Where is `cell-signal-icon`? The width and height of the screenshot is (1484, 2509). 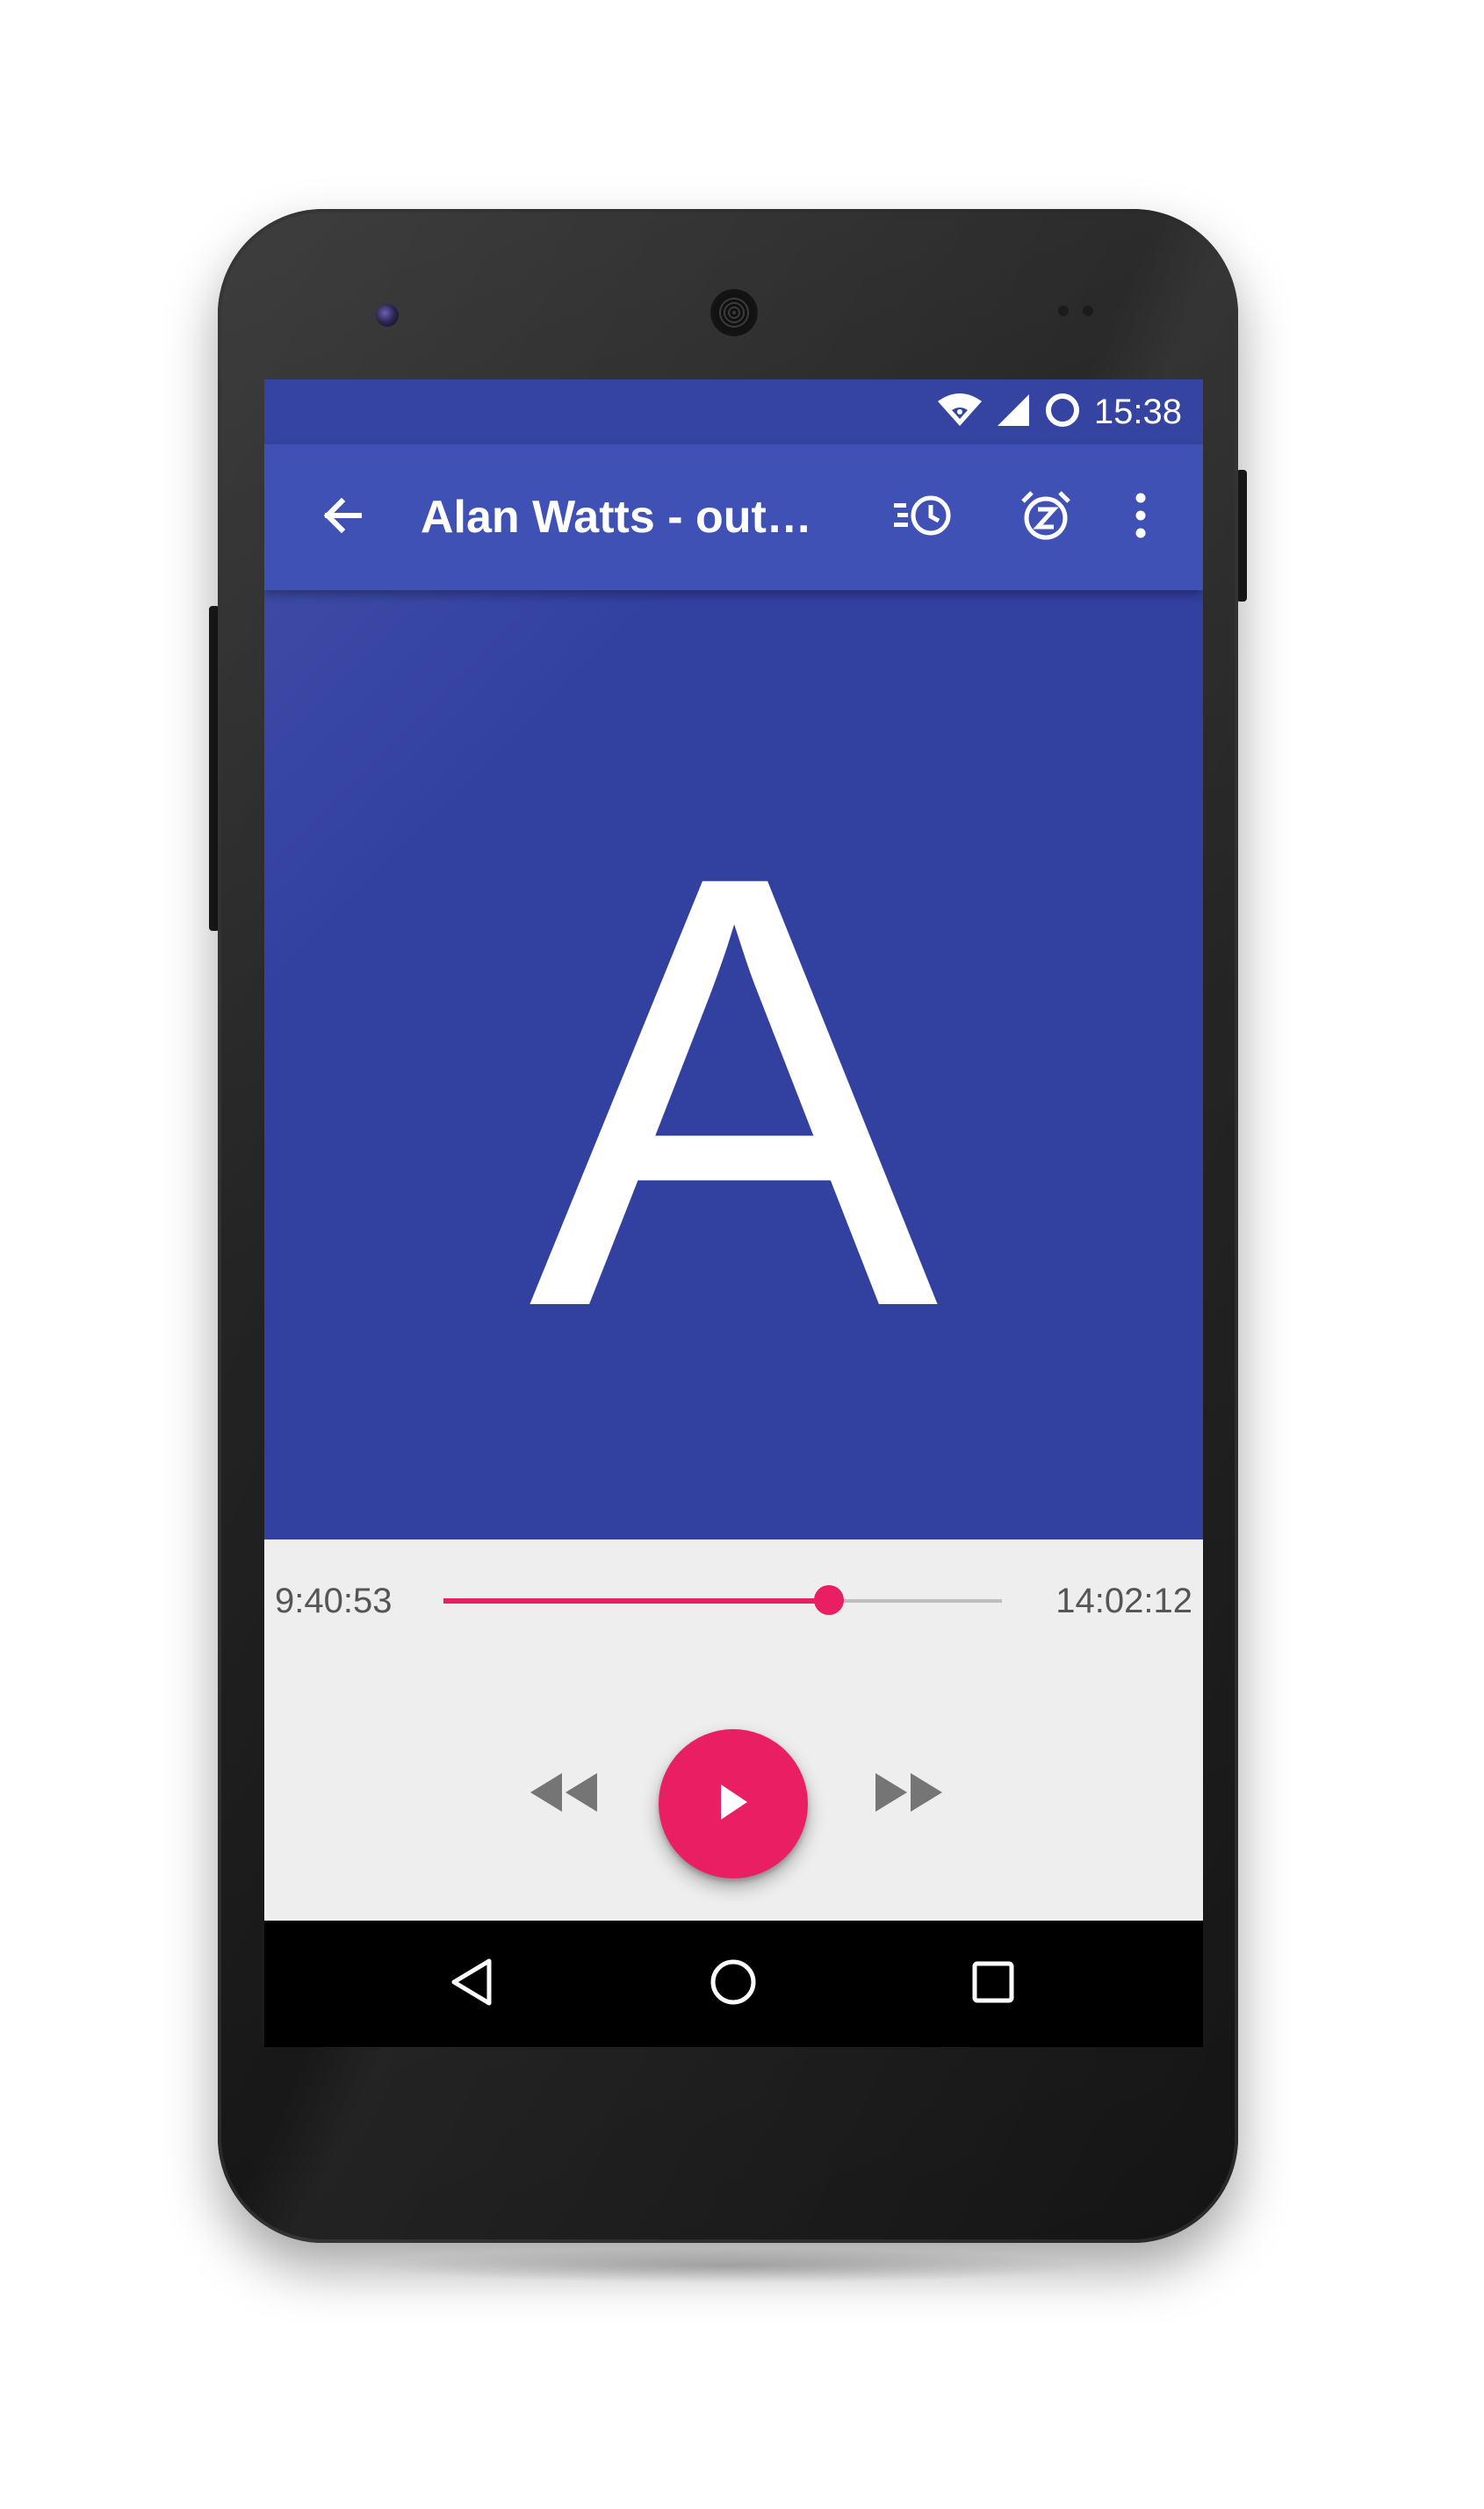 cell-signal-icon is located at coordinates (1013, 412).